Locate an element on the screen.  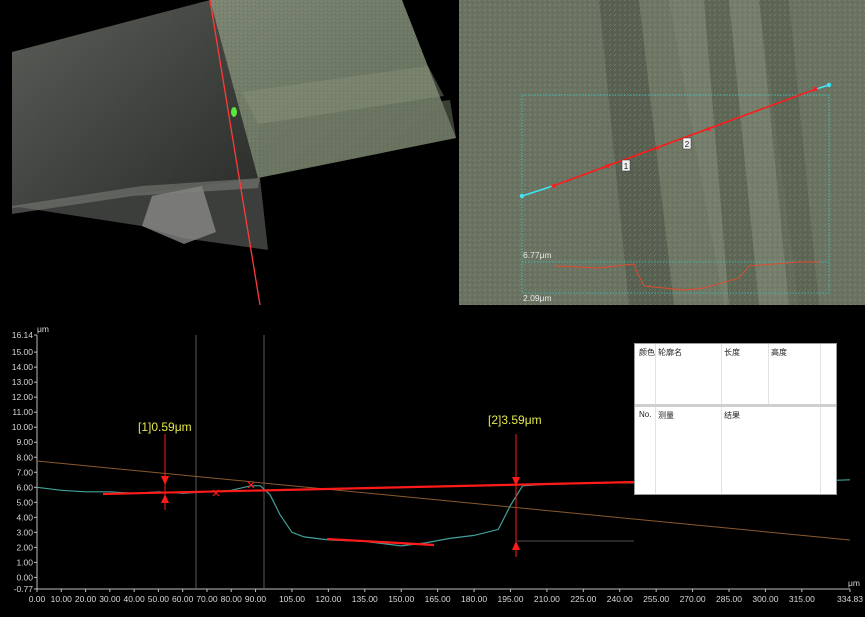
upper-reference-line is located at coordinates (369, 488).